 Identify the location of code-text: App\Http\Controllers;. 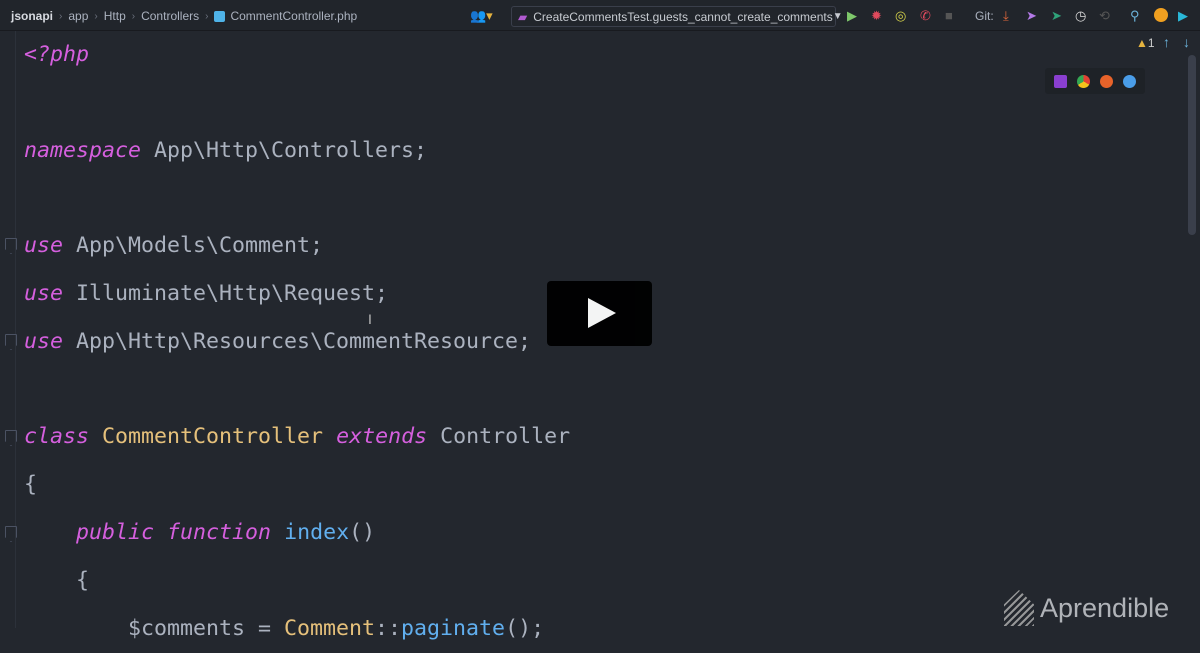
(284, 150).